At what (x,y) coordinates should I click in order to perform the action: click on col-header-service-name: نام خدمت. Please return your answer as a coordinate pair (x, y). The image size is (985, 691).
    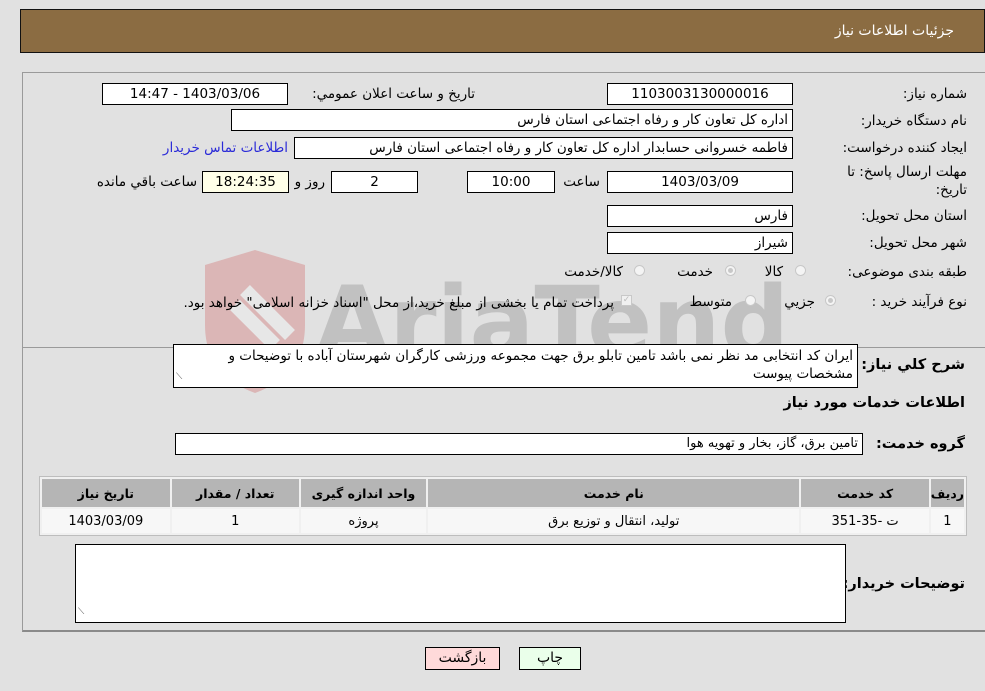
    Looking at the image, I should click on (614, 493).